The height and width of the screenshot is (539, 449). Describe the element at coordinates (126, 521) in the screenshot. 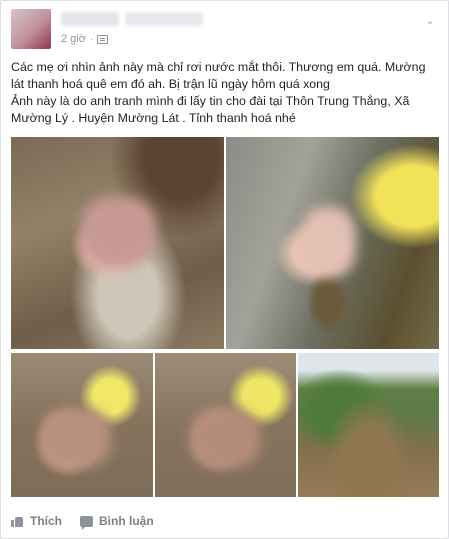

I see `comment-label: Bình luận` at that location.